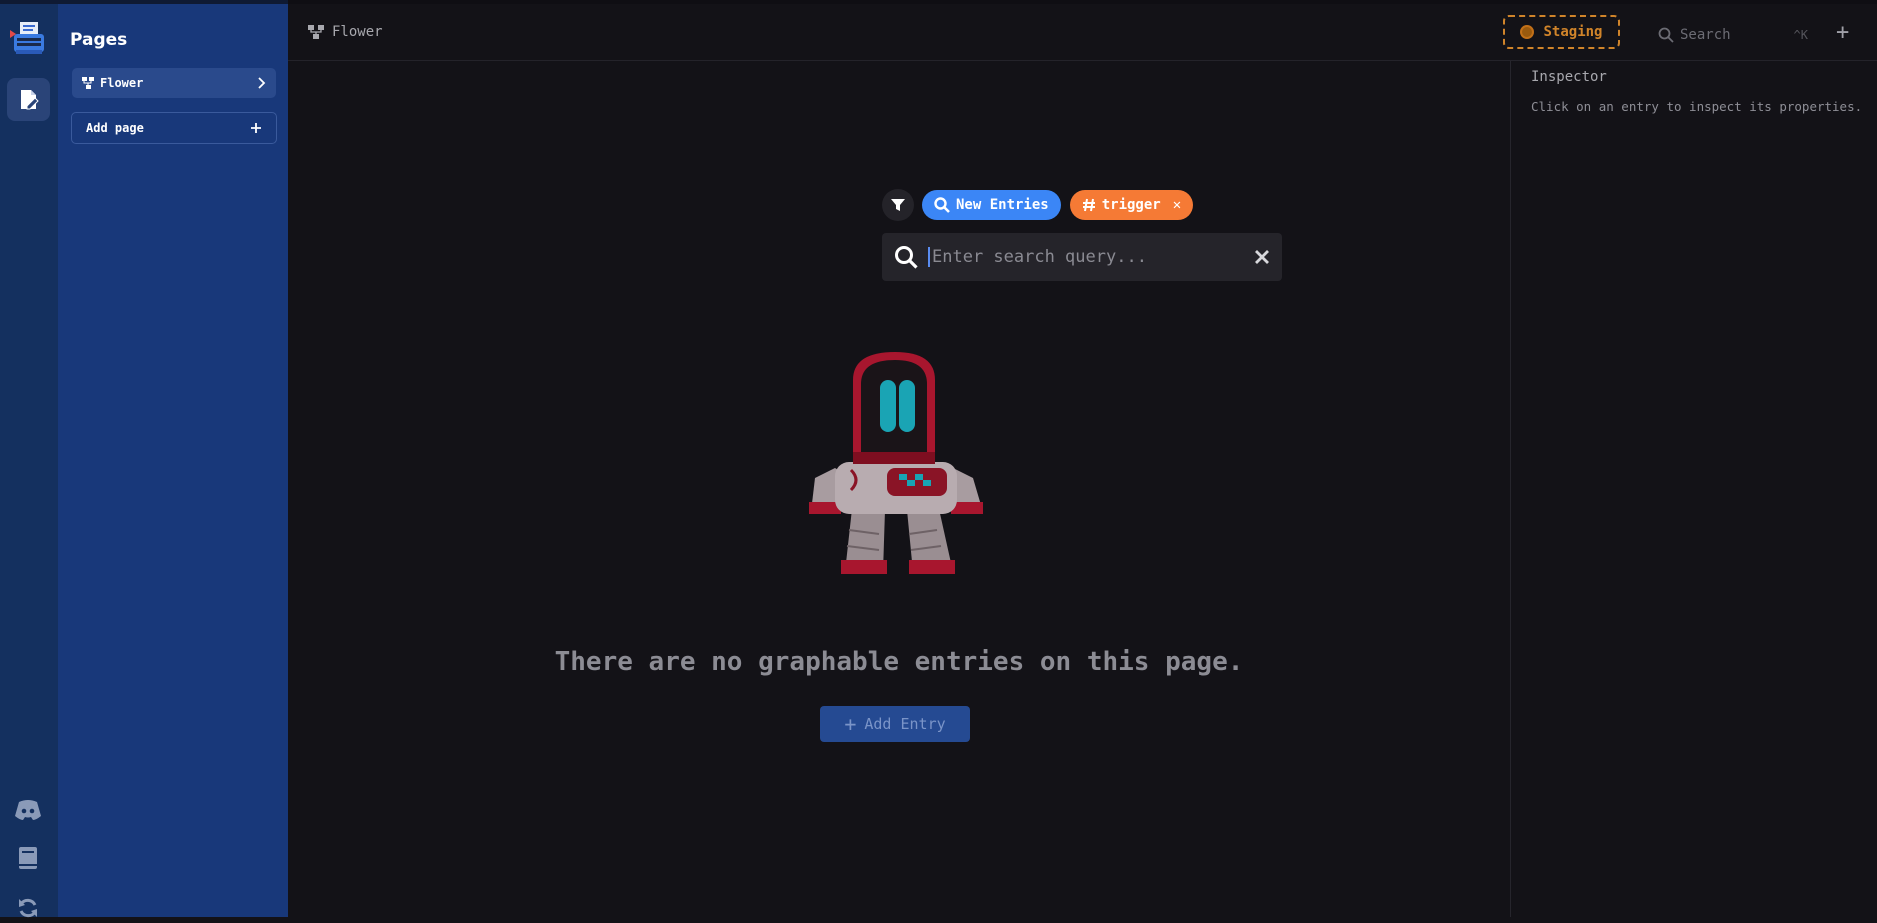 This screenshot has height=923, width=1877. What do you see at coordinates (28, 810) in the screenshot?
I see `discord-icon` at bounding box center [28, 810].